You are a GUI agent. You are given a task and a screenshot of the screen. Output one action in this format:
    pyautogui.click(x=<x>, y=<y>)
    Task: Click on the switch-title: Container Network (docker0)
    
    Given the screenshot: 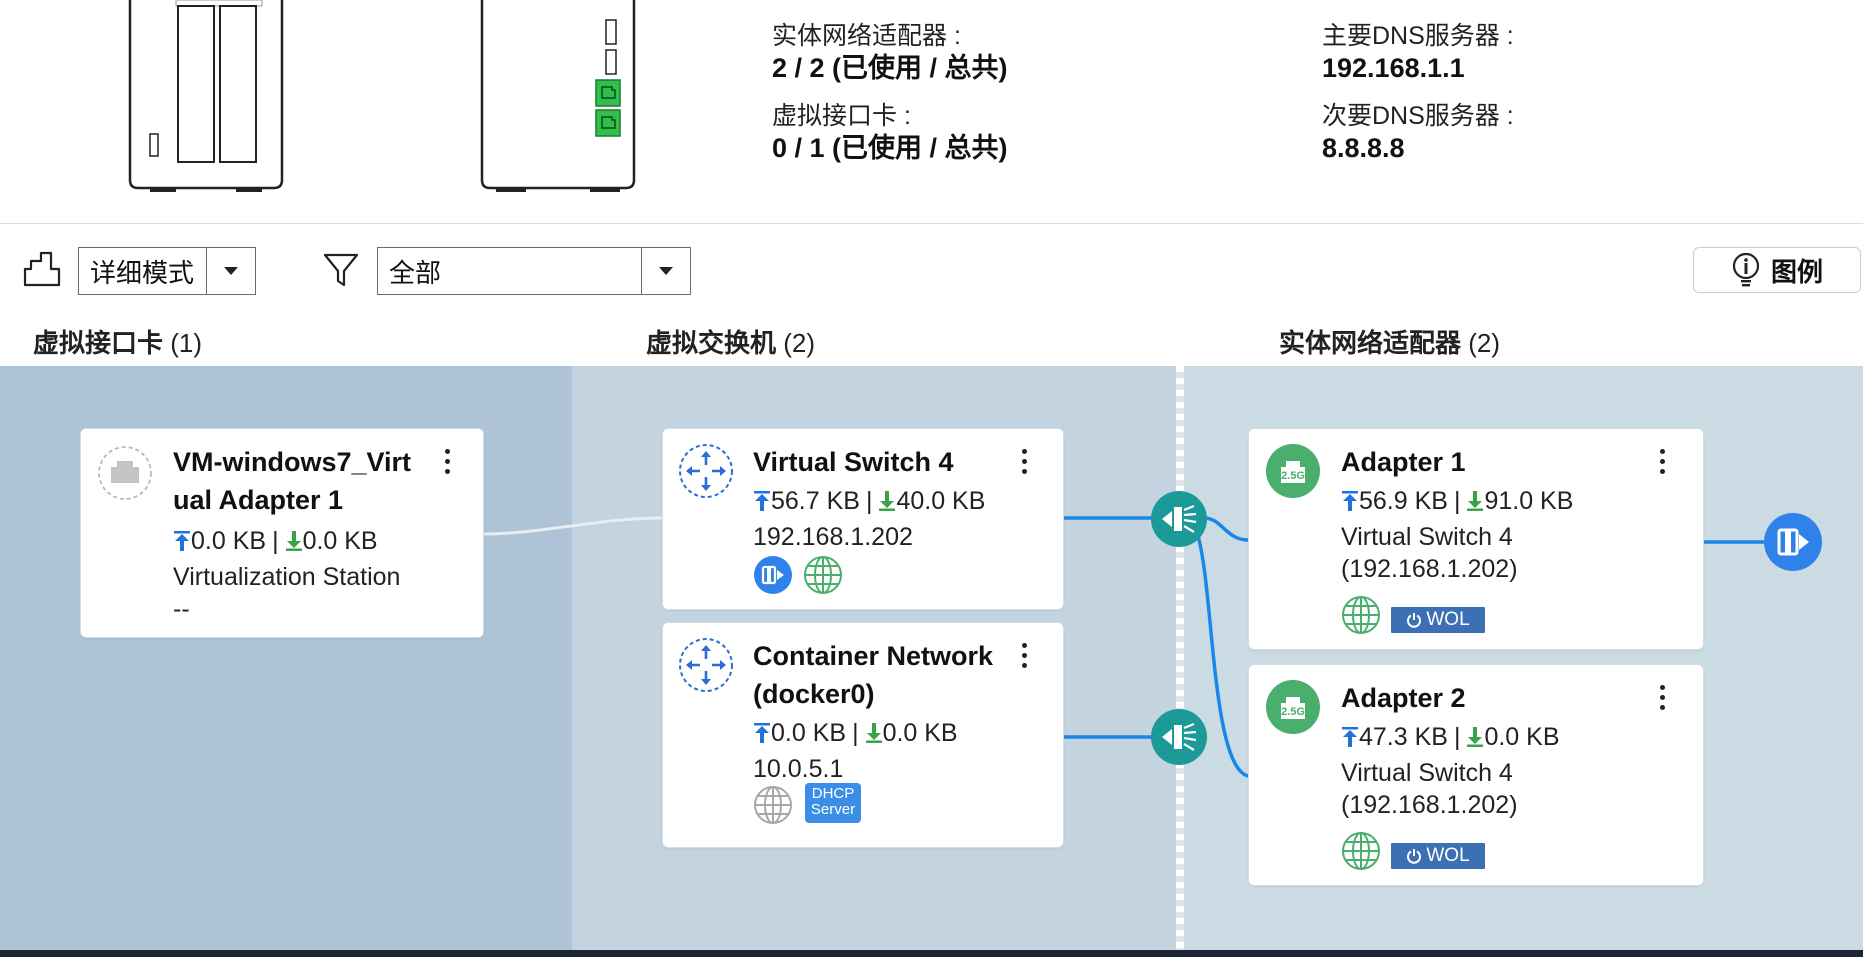 What is the action you would take?
    pyautogui.click(x=873, y=675)
    